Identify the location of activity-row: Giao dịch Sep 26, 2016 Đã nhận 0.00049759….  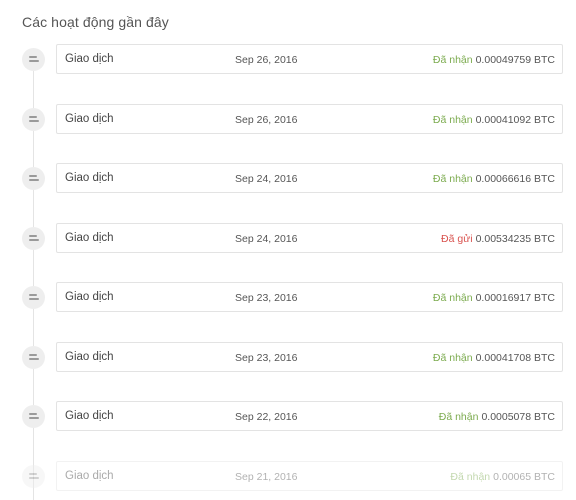
(288, 60).